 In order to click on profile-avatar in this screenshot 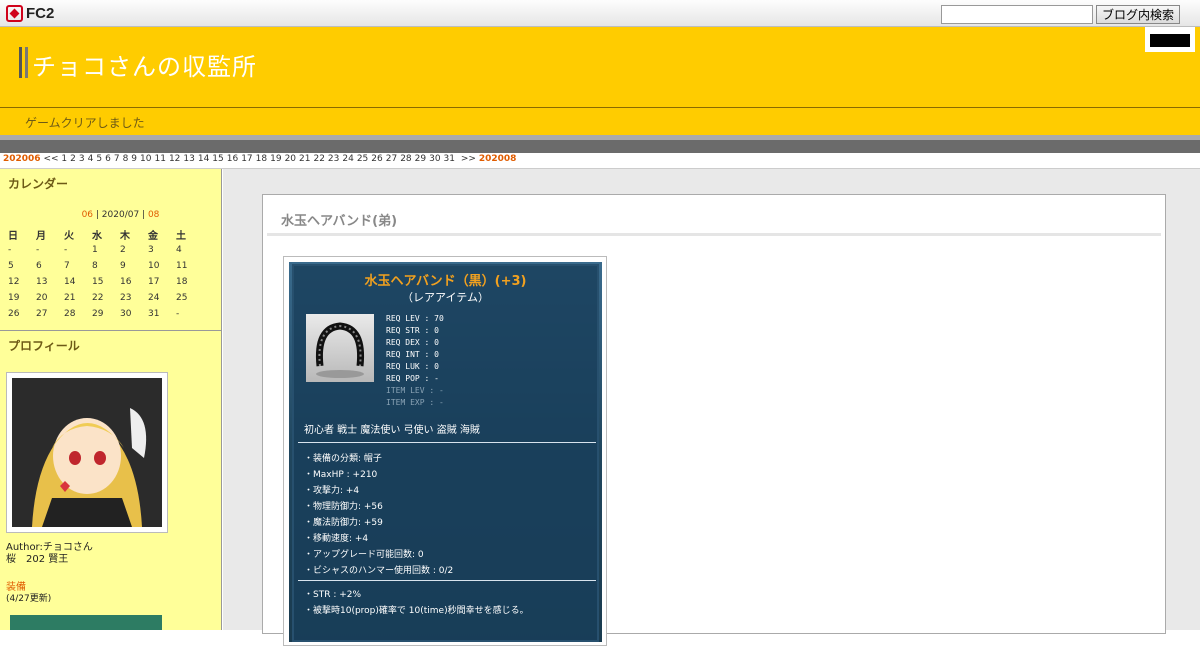, I will do `click(87, 452)`.